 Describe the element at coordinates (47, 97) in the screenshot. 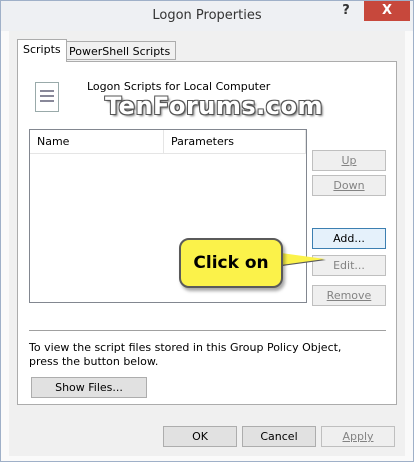

I see `script-file-icon` at that location.